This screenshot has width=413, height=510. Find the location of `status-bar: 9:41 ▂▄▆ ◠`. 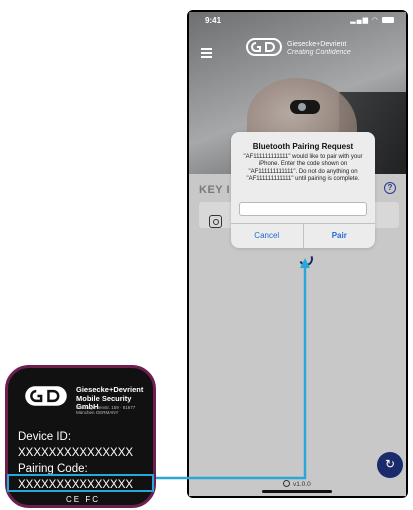

status-bar: 9:41 ▂▄▆ ◠ is located at coordinates (297, 21).